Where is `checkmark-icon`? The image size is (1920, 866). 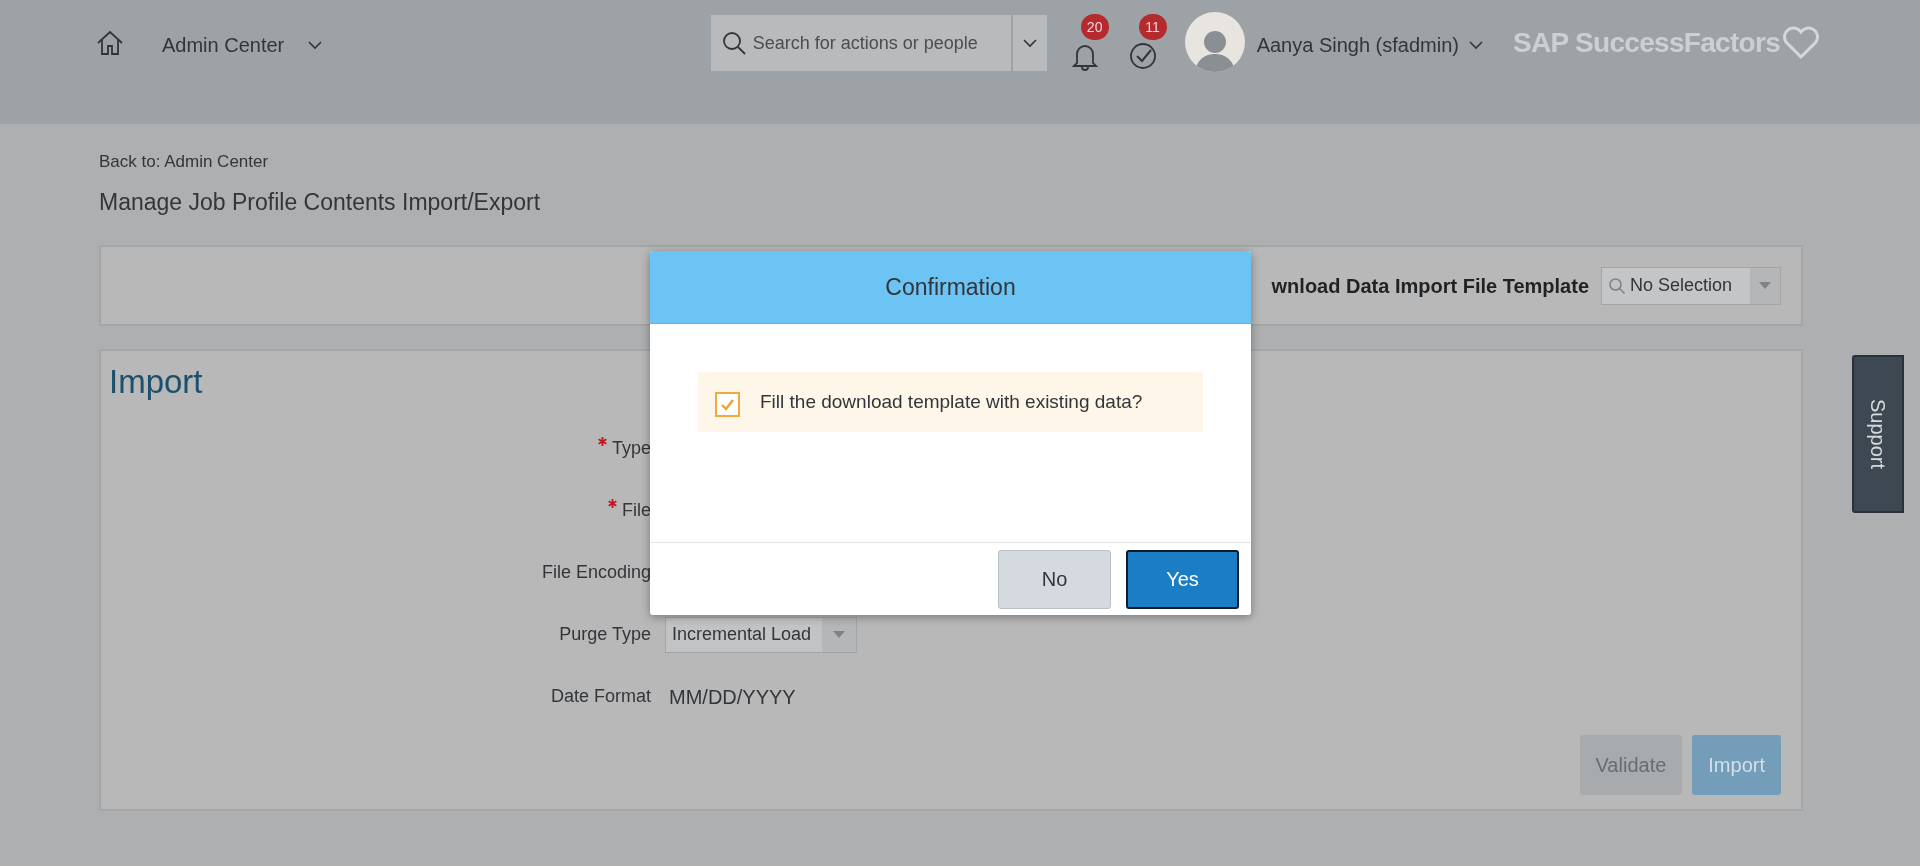 checkmark-icon is located at coordinates (727, 404).